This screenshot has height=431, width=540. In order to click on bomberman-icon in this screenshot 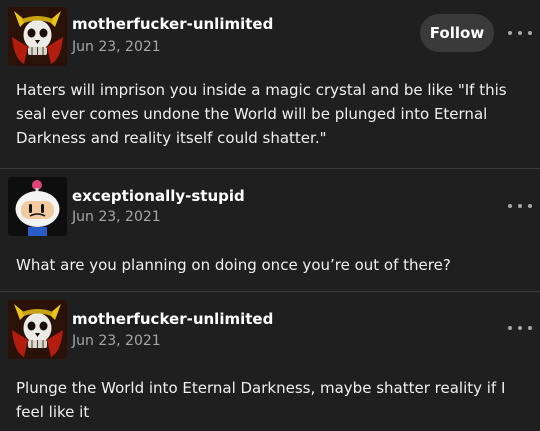, I will do `click(37, 206)`.